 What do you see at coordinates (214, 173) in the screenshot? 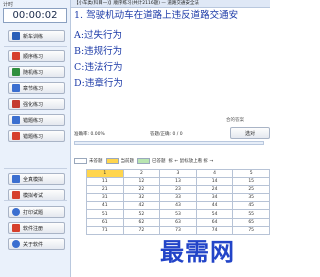
I see `question-cell: 4` at bounding box center [214, 173].